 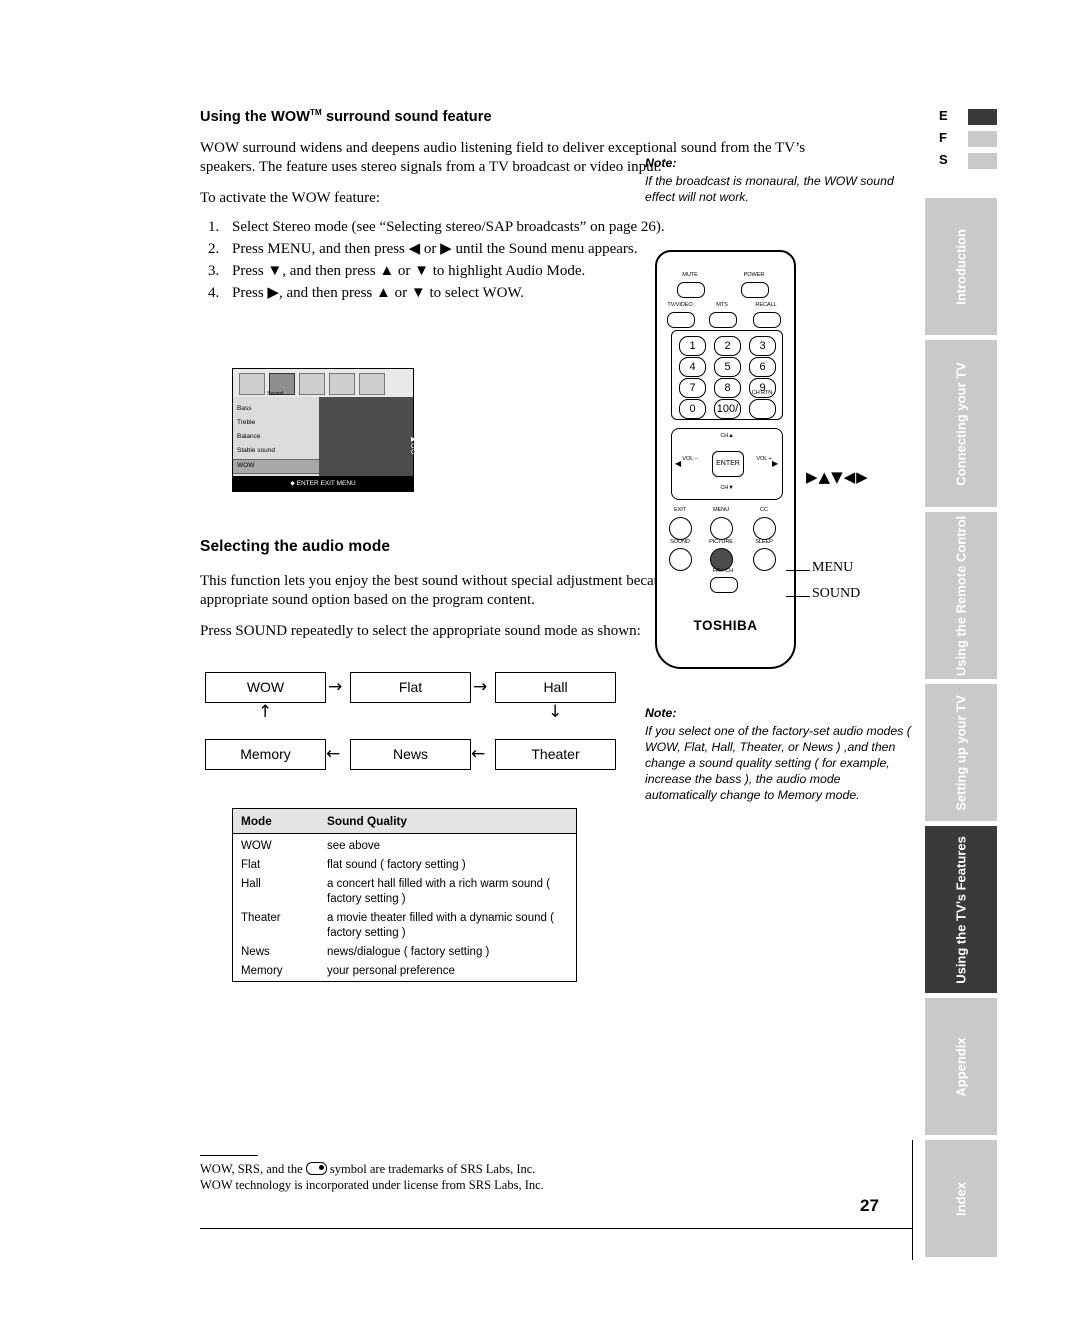 I want to click on remote-label-cc: CC, so click(x=764, y=510).